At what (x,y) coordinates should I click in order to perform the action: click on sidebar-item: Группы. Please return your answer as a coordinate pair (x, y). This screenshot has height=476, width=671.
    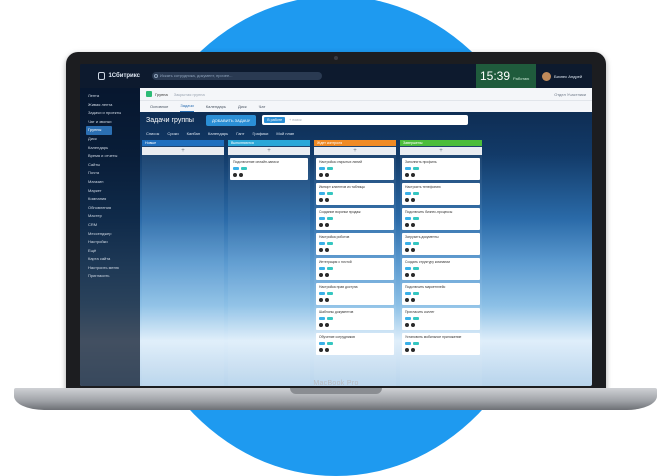
    Looking at the image, I should click on (99, 130).